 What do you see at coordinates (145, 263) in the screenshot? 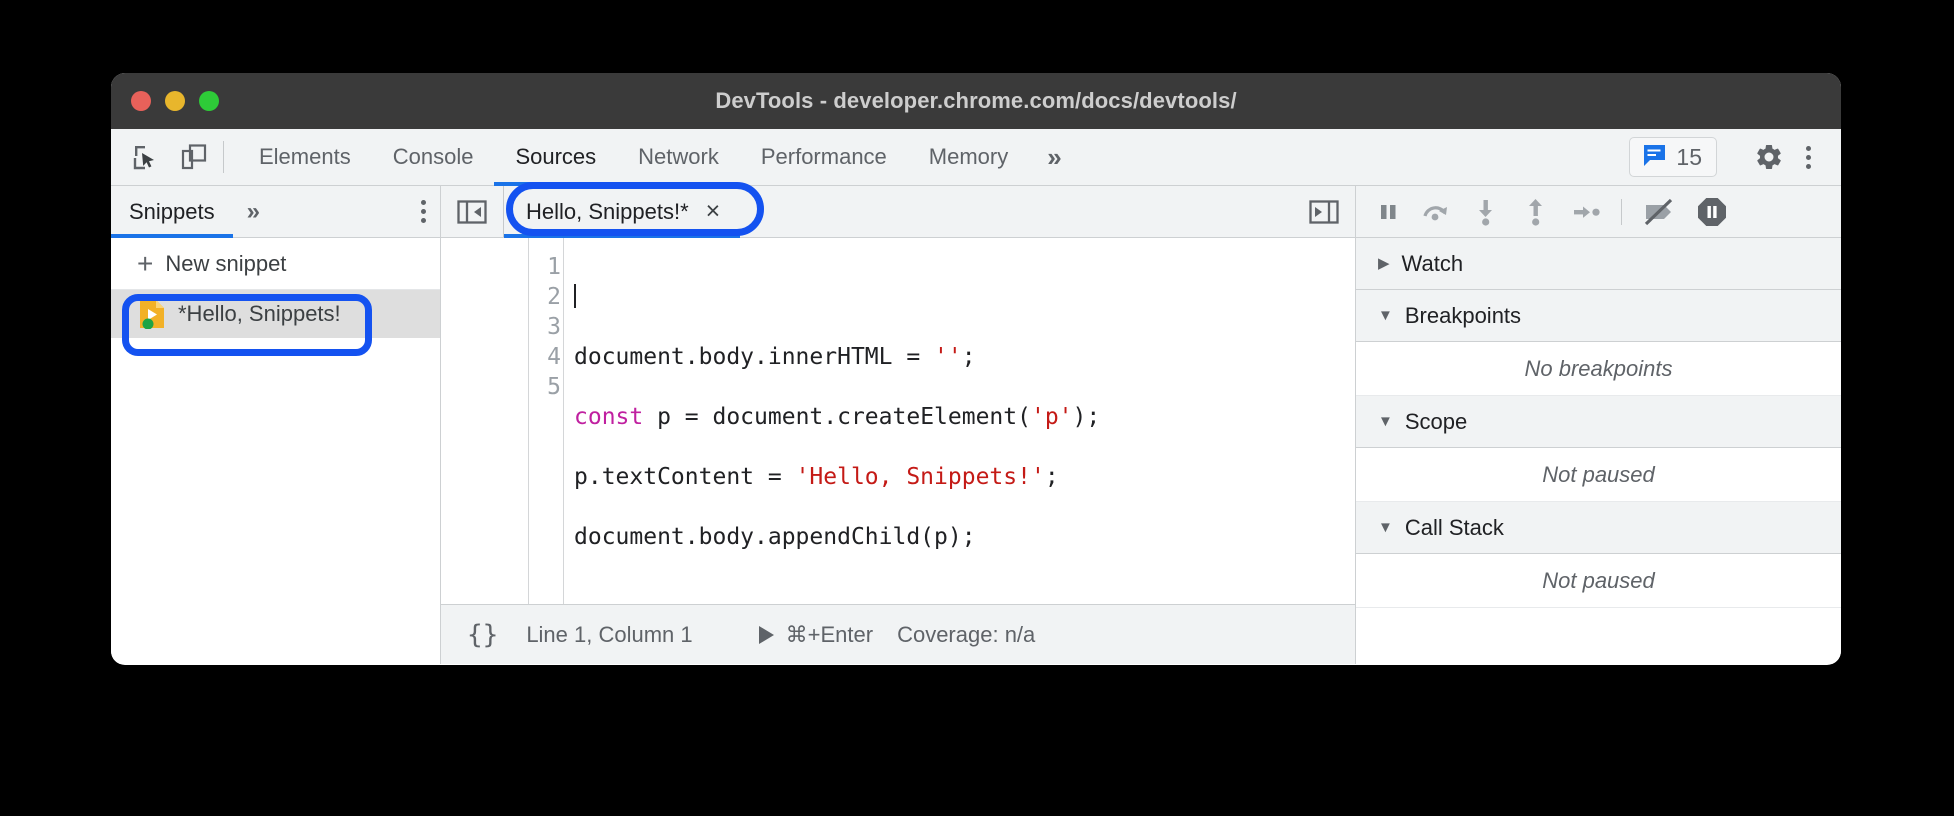
I see `plus-icon: +` at bounding box center [145, 263].